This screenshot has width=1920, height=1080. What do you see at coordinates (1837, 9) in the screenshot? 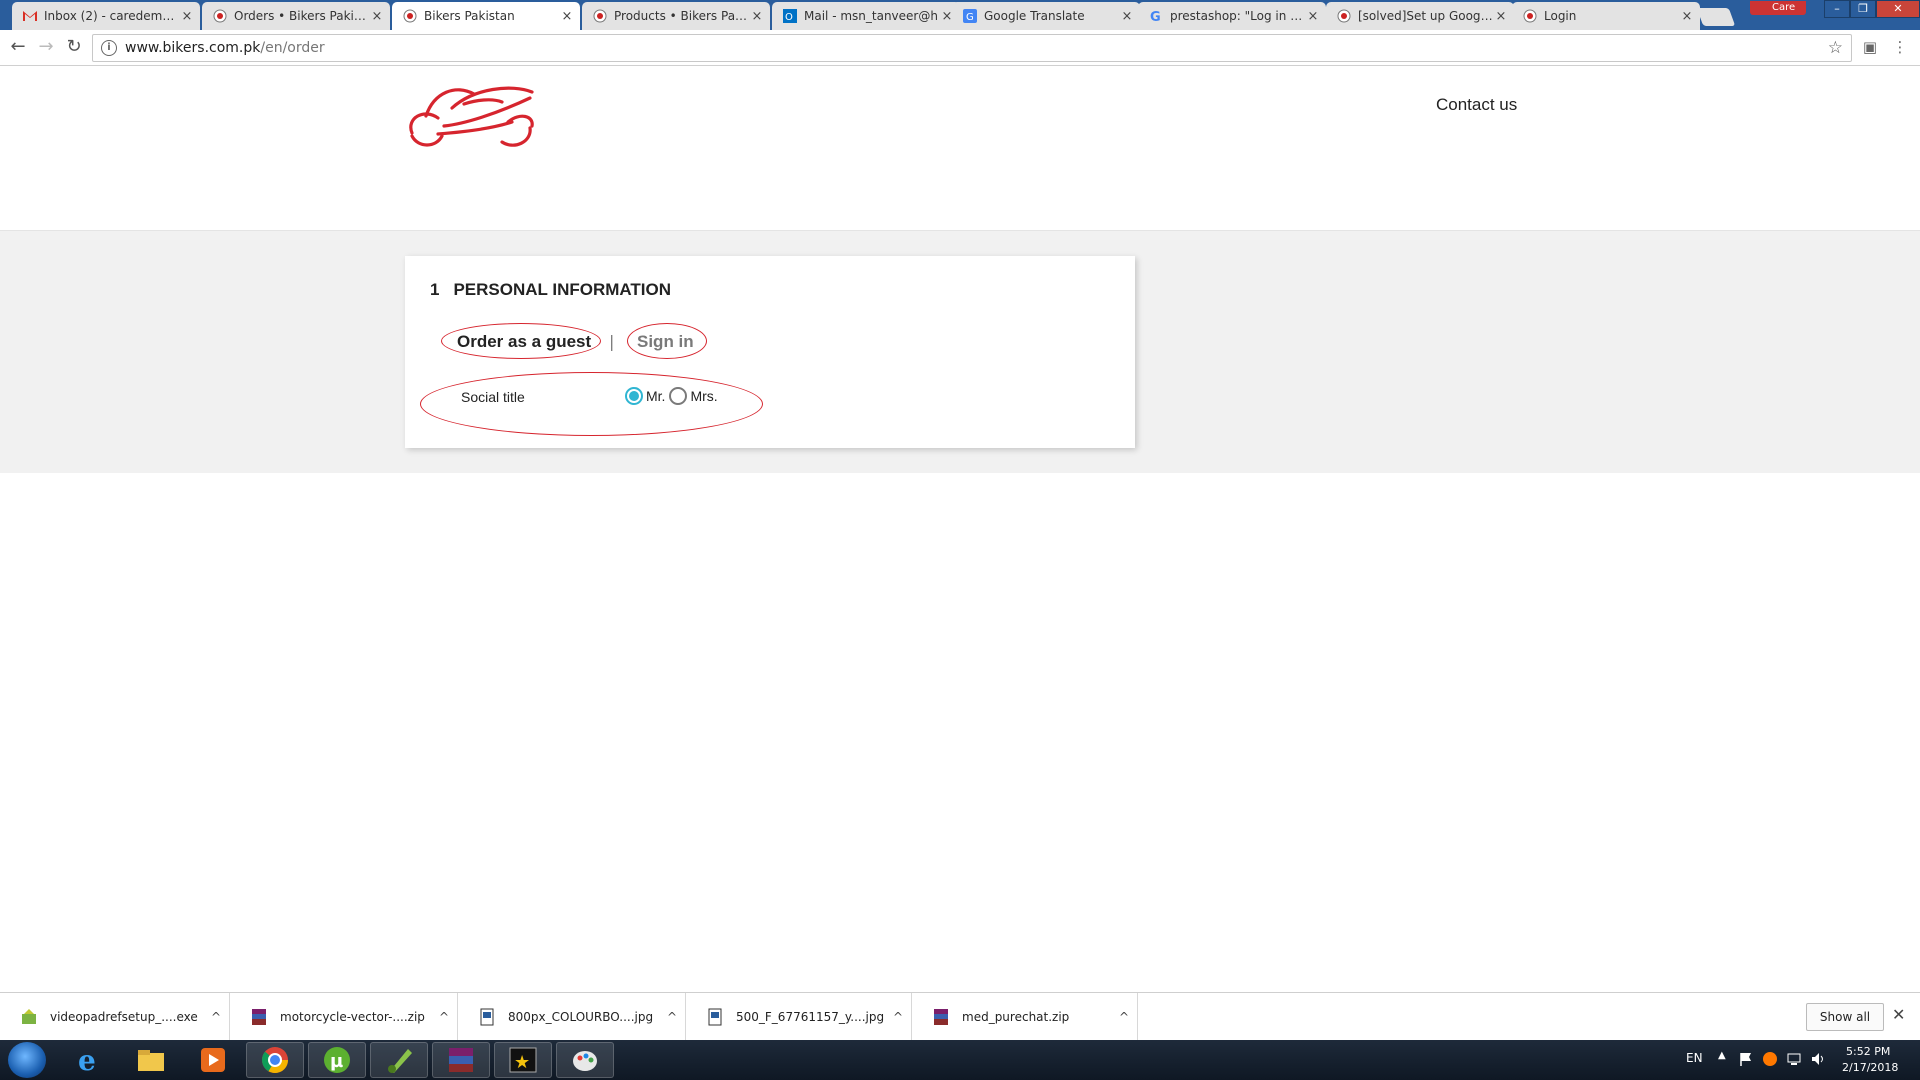
I see `minimize-icon: –` at bounding box center [1837, 9].